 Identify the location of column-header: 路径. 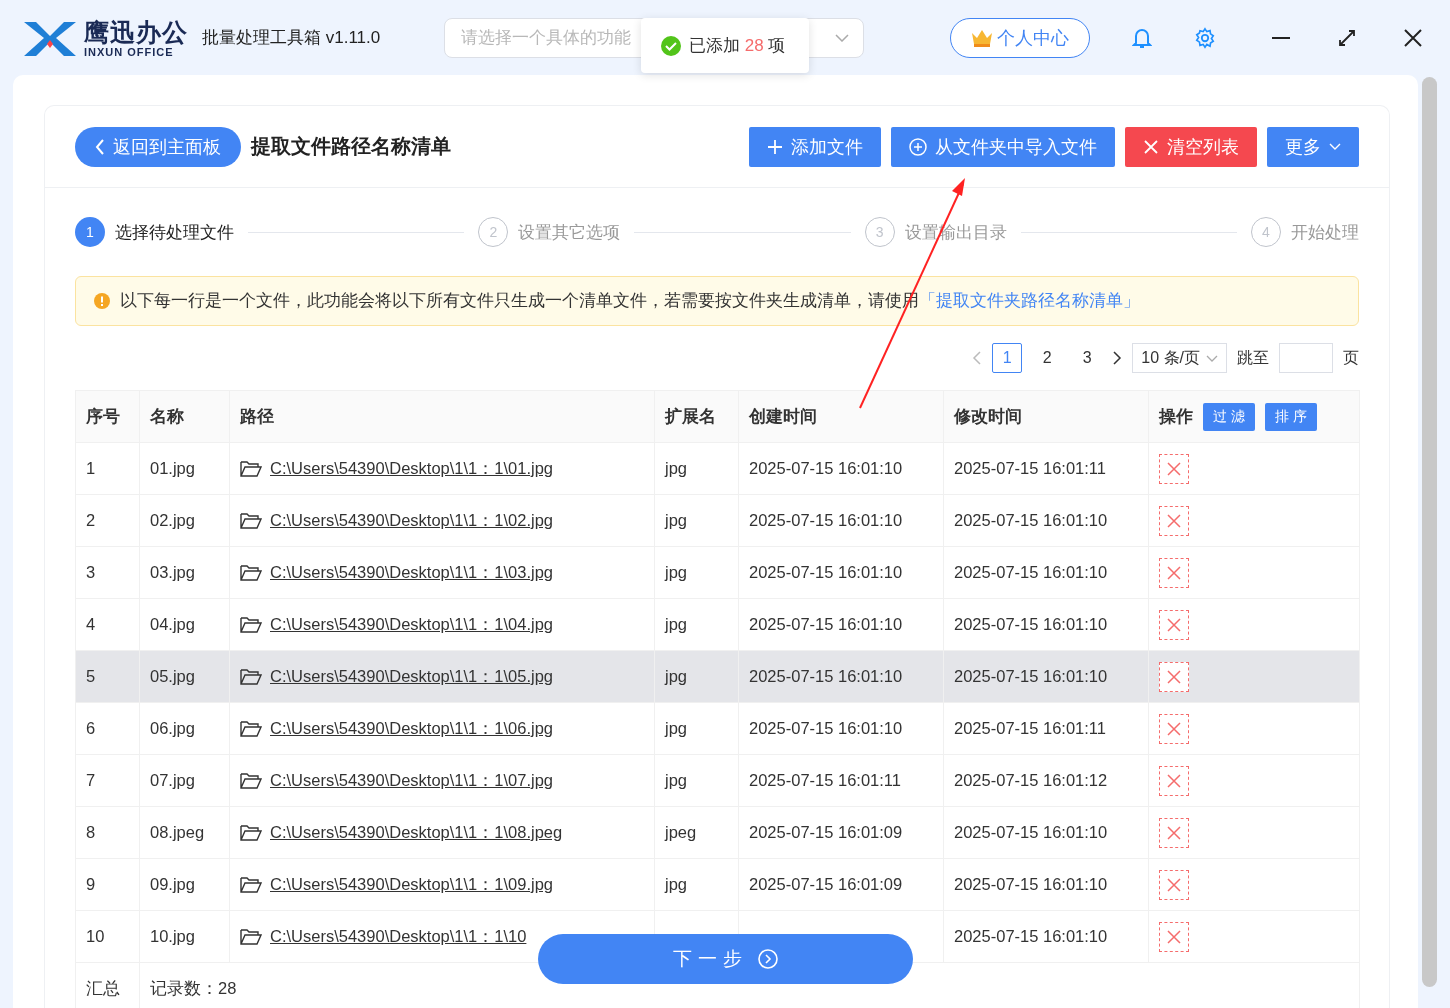
(442, 416).